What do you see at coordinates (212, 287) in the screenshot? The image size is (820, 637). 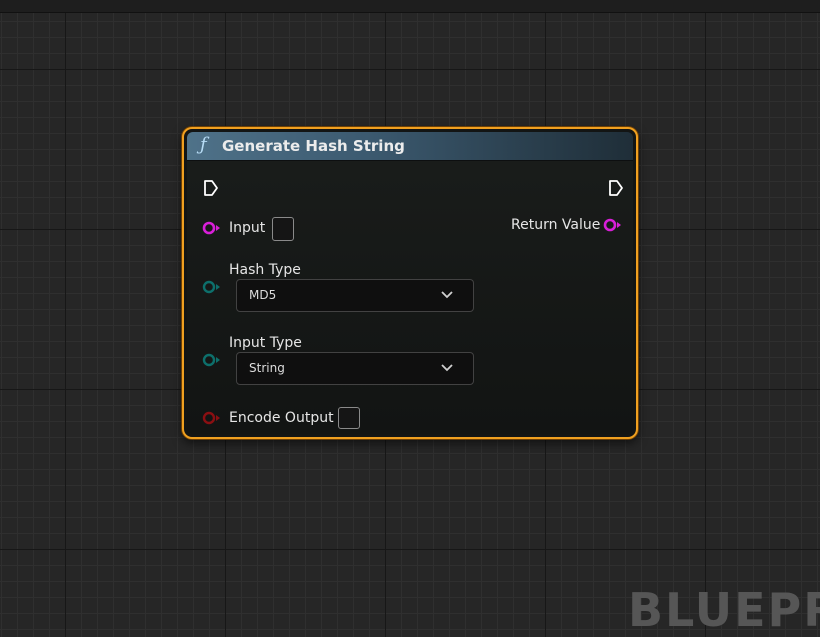 I see `hash-type-pin-icon` at bounding box center [212, 287].